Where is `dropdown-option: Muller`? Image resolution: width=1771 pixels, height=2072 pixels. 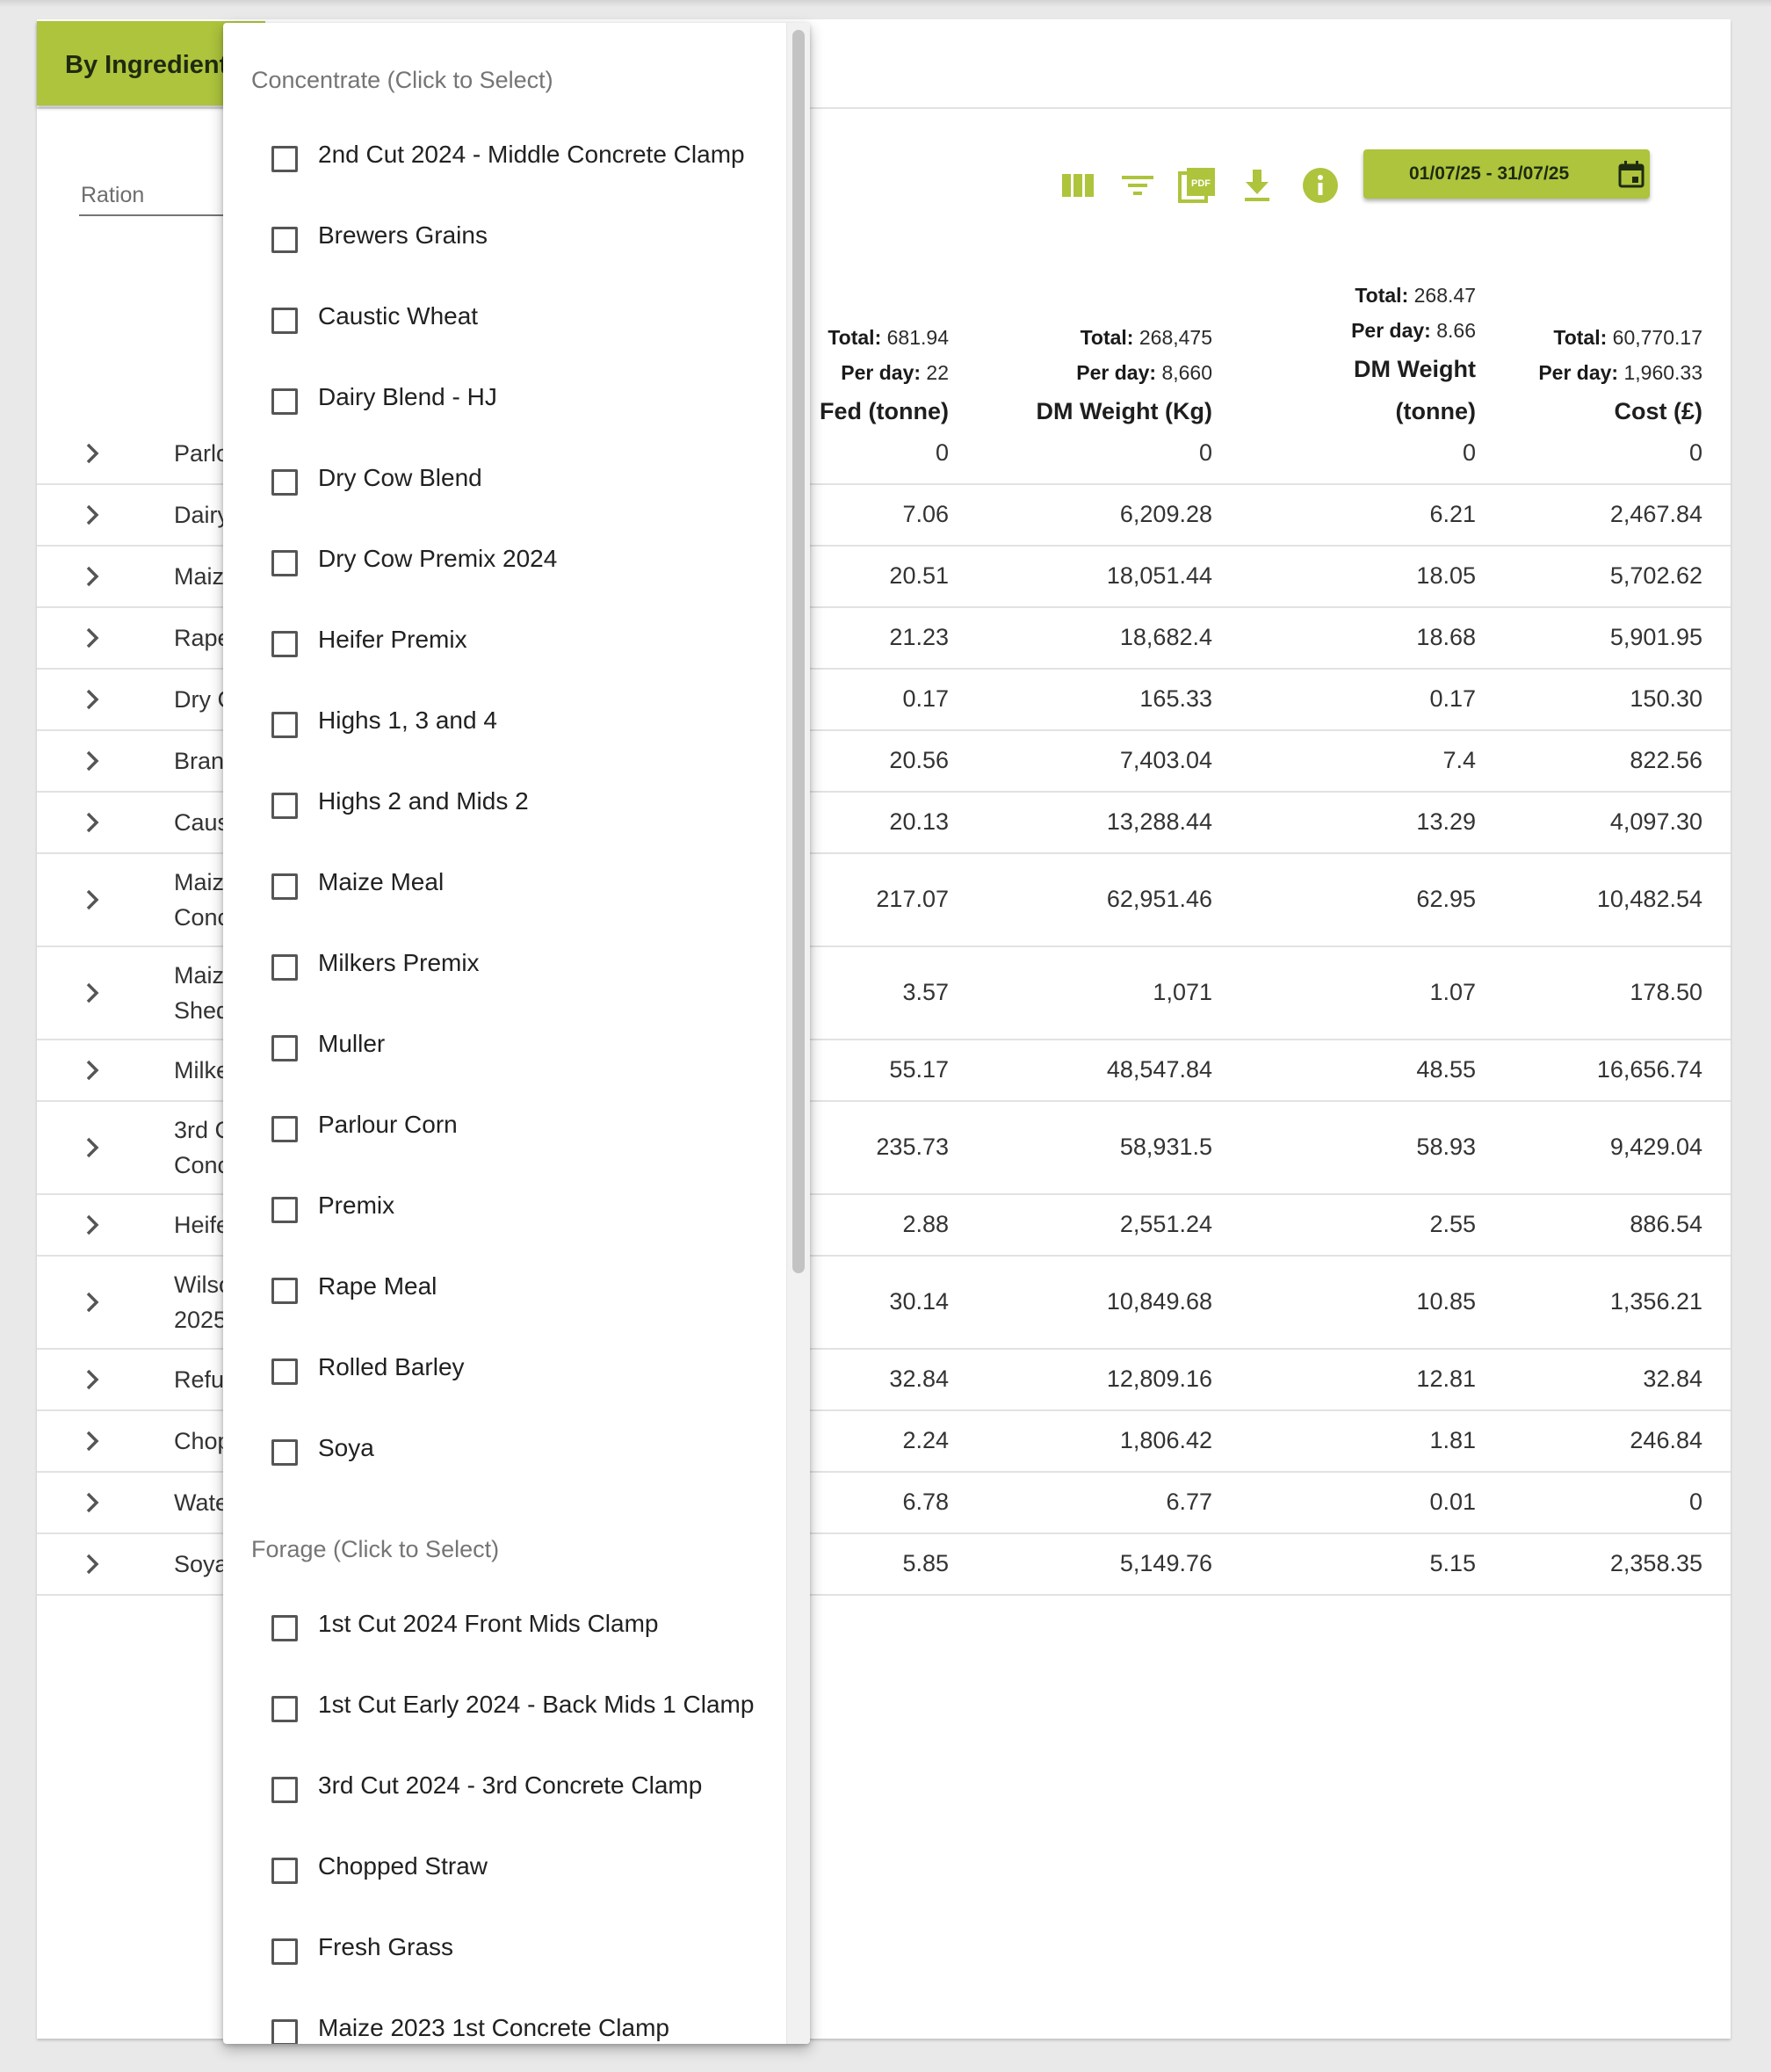 dropdown-option: Muller is located at coordinates (504, 1047).